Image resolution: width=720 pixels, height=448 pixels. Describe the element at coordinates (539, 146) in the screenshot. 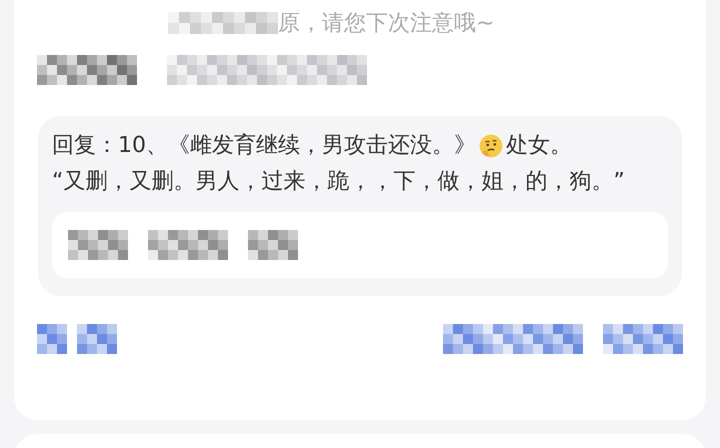

I see `reply-text: 处女。` at that location.